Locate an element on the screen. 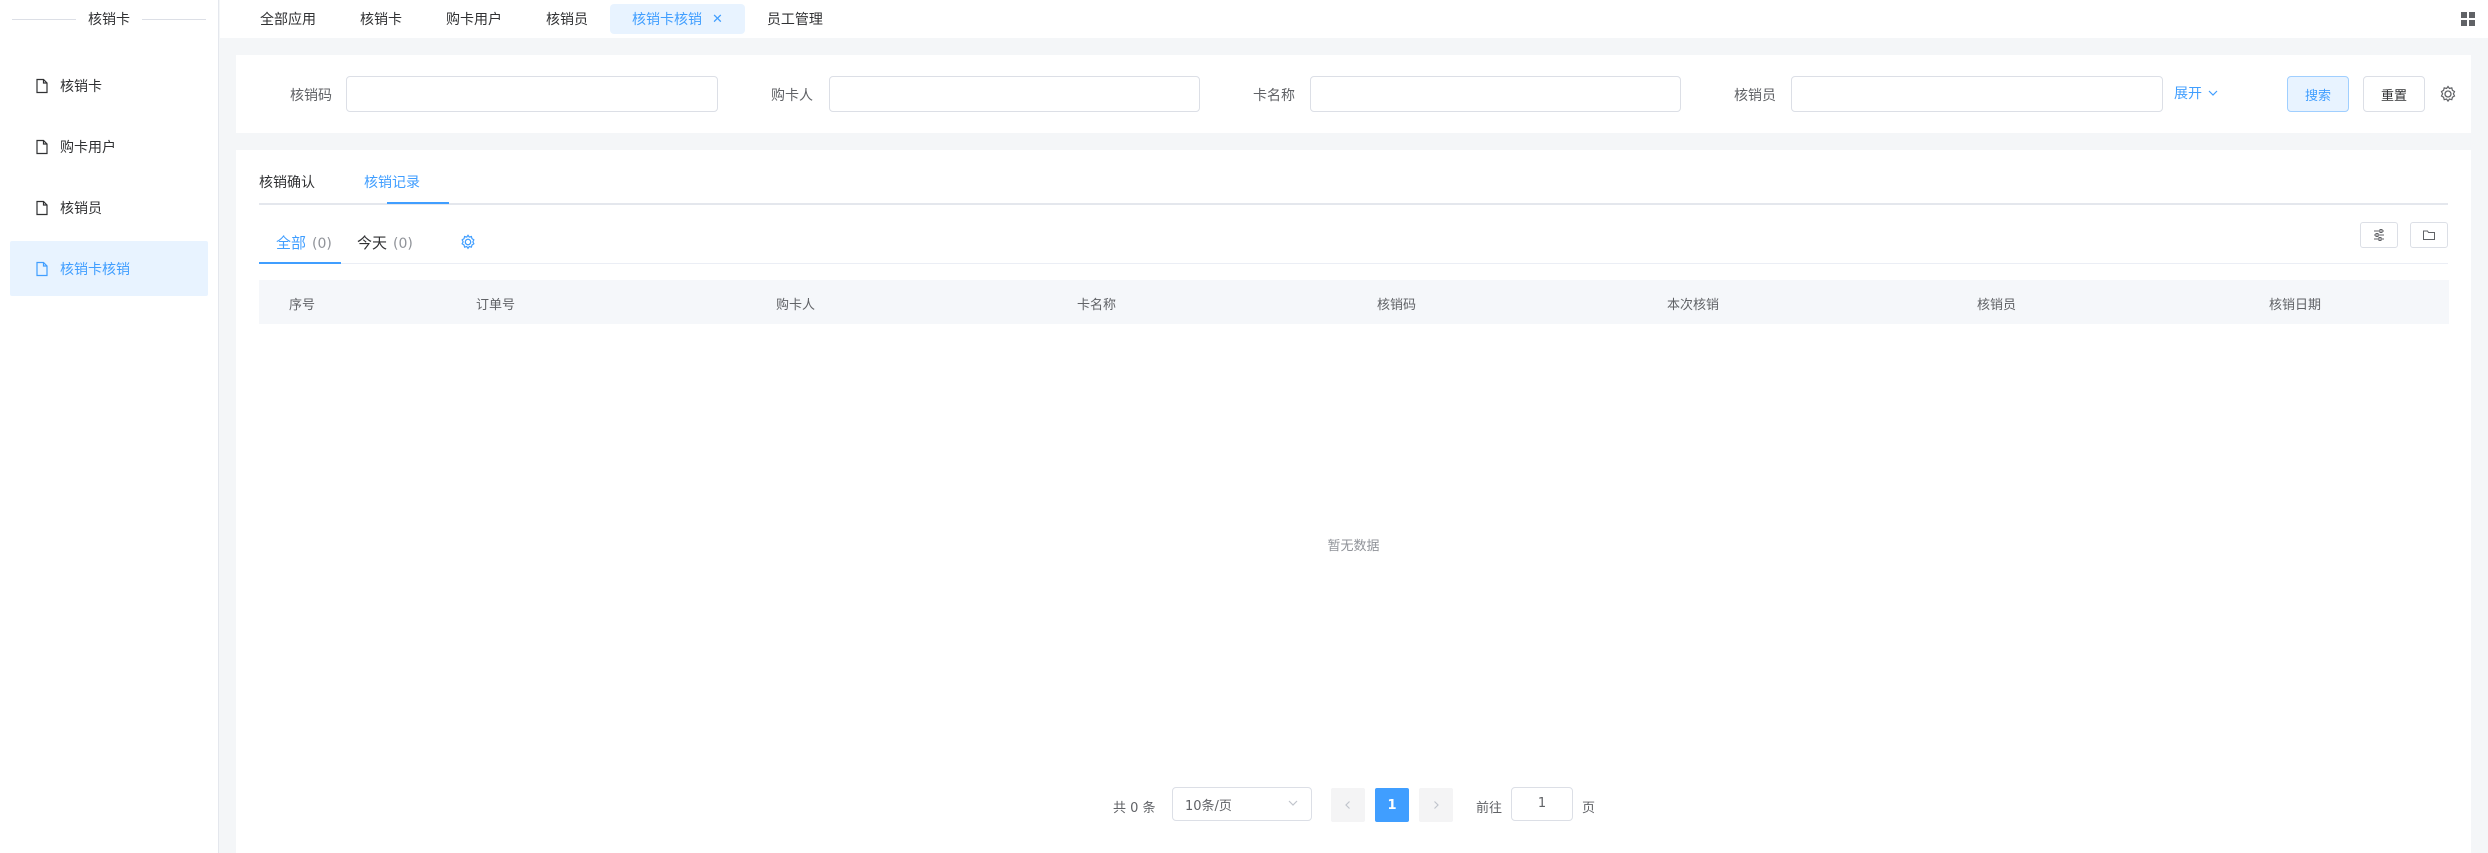  column-header: 本次核销 is located at coordinates (1693, 305).